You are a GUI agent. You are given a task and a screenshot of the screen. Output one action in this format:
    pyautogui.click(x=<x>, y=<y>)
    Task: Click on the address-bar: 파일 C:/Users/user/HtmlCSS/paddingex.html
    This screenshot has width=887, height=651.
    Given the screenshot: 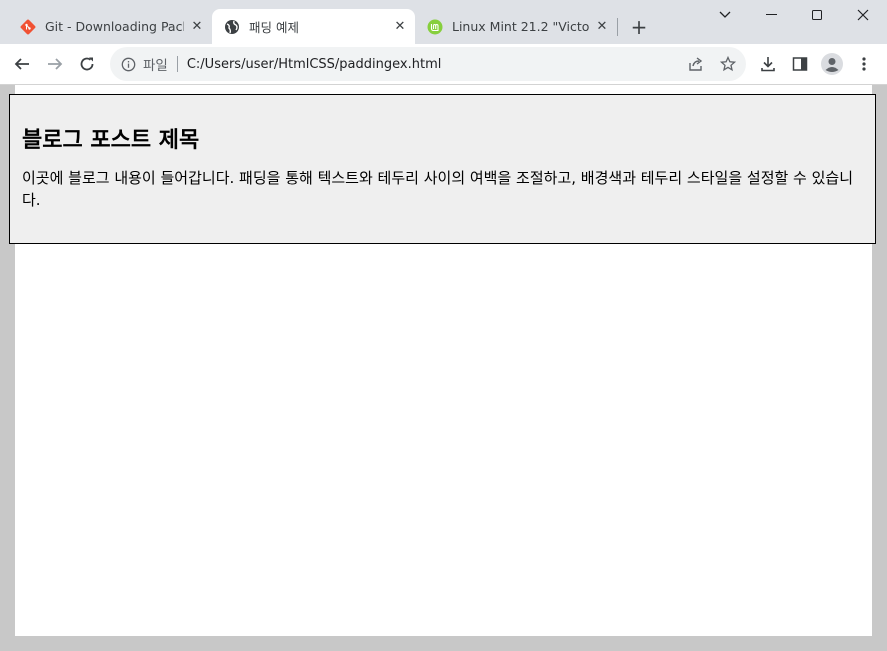 What is the action you would take?
    pyautogui.click(x=428, y=64)
    